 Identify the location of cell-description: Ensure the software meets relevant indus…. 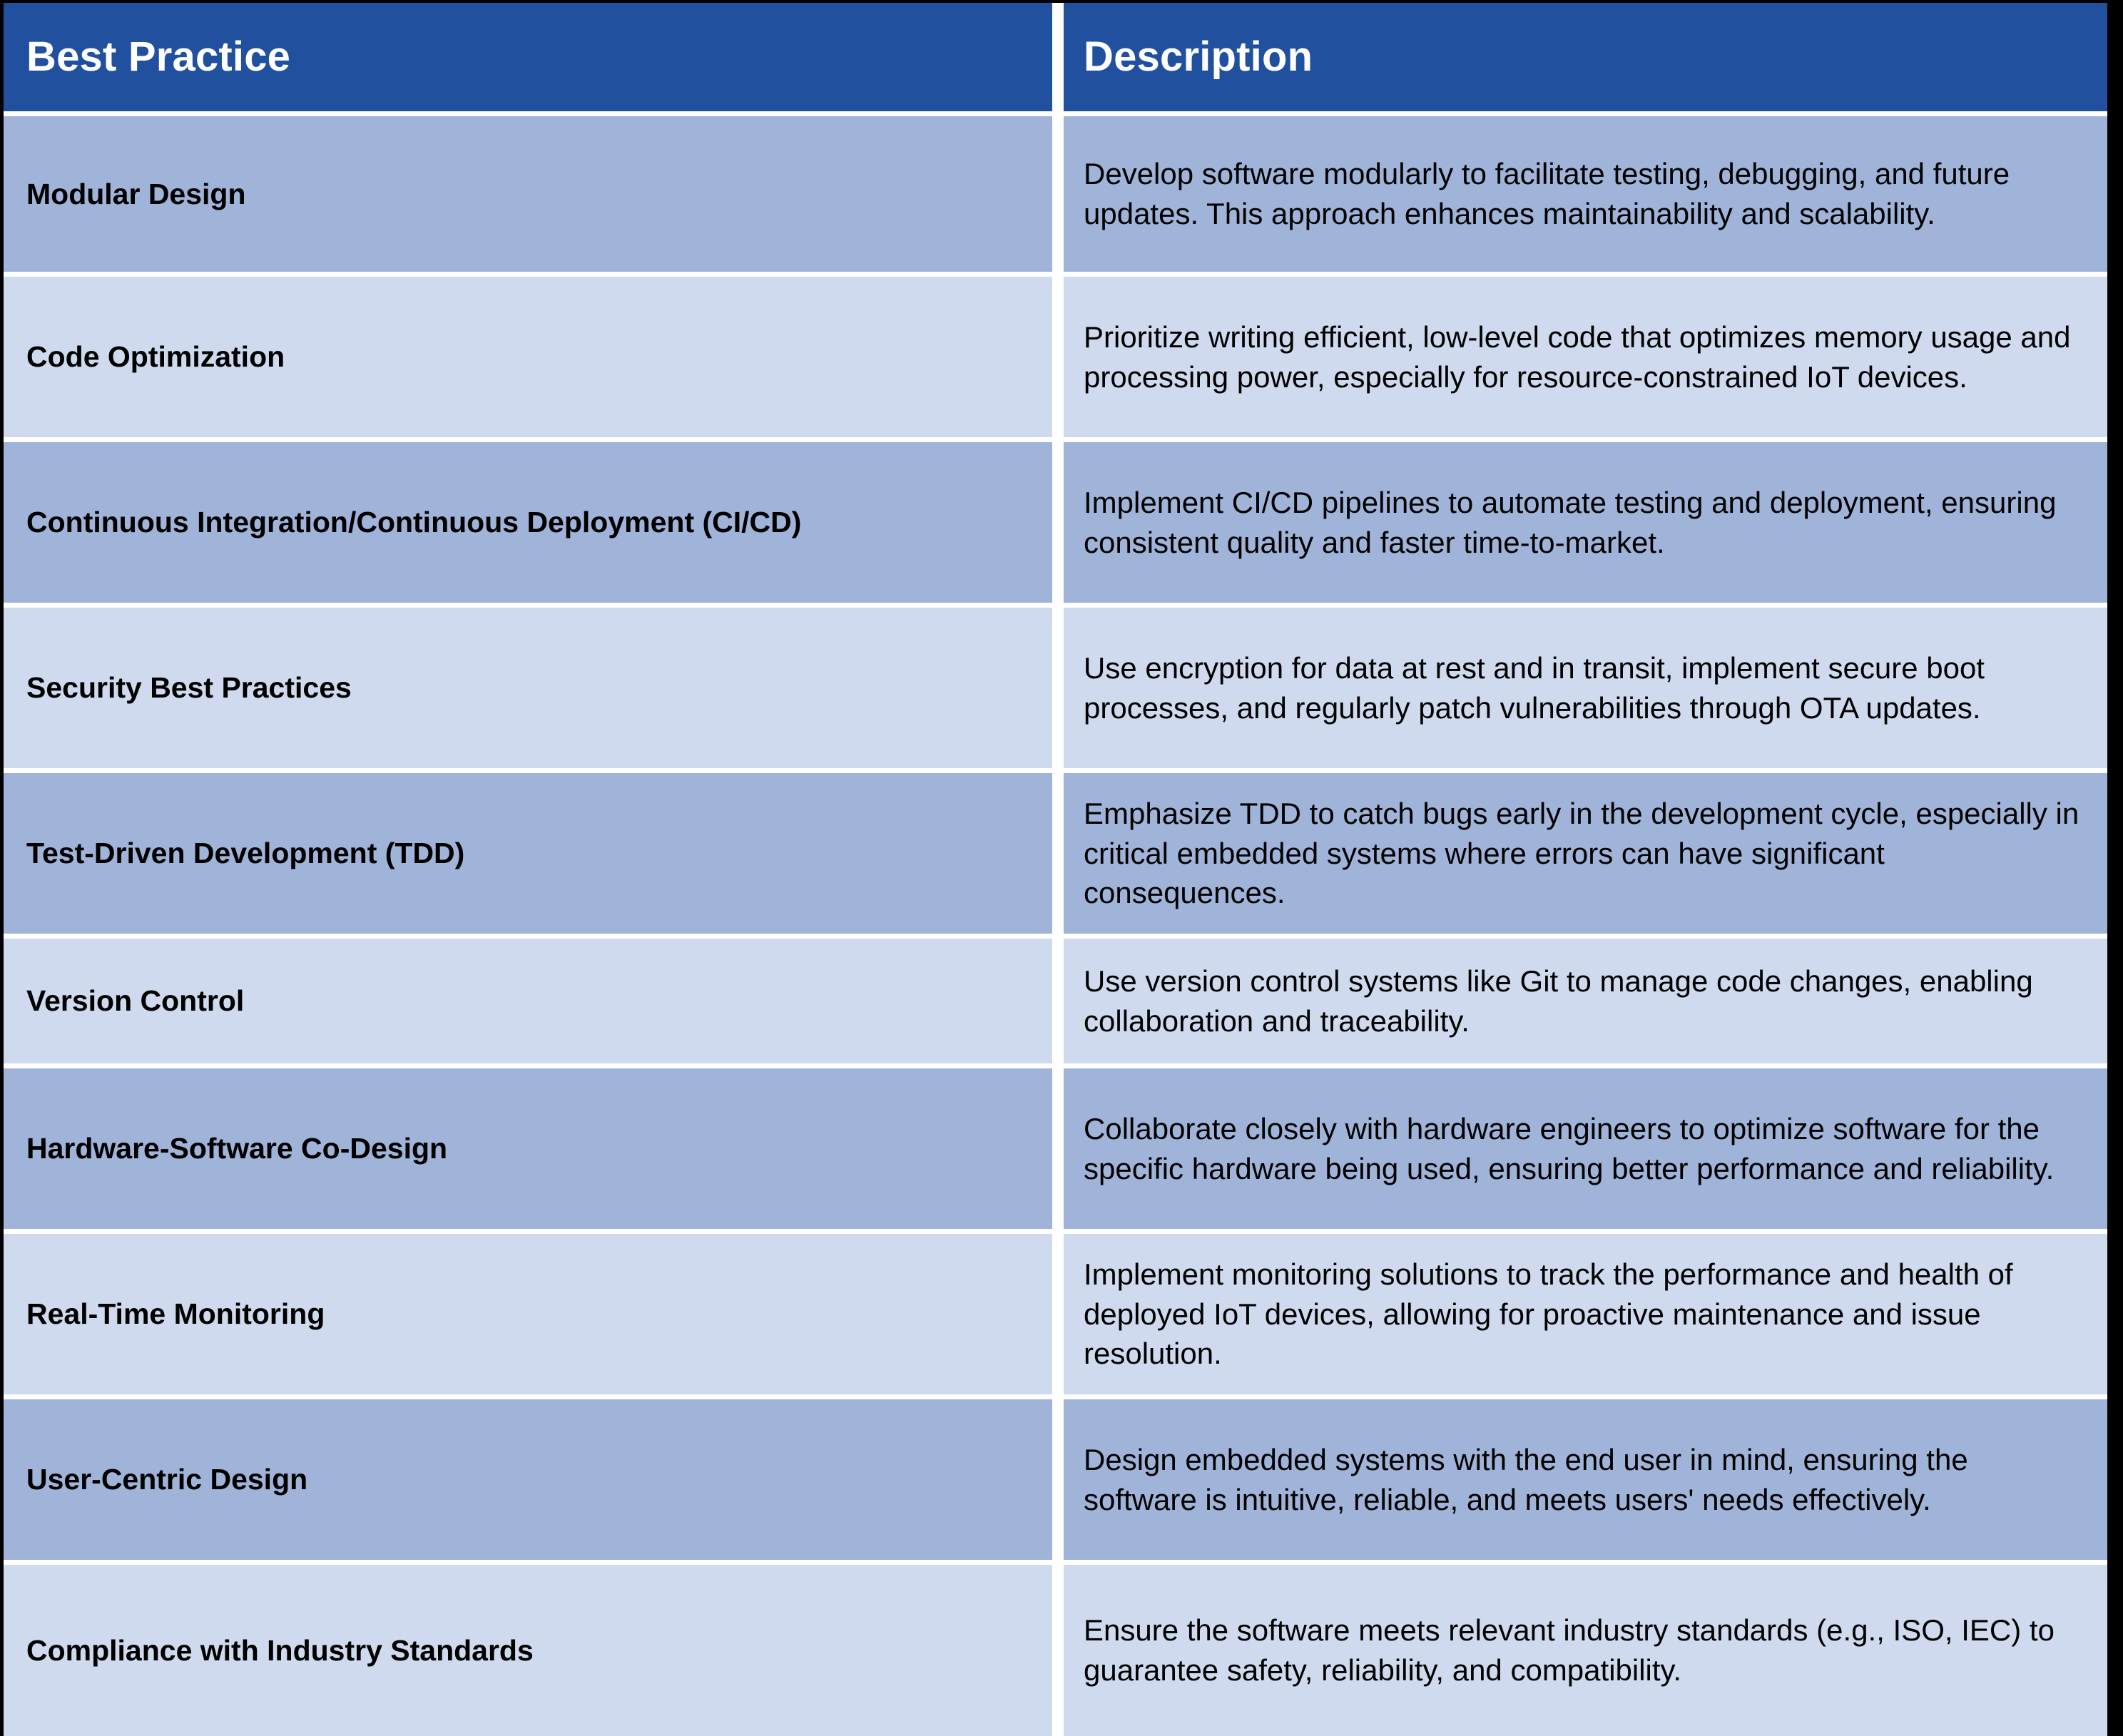
(1585, 1650).